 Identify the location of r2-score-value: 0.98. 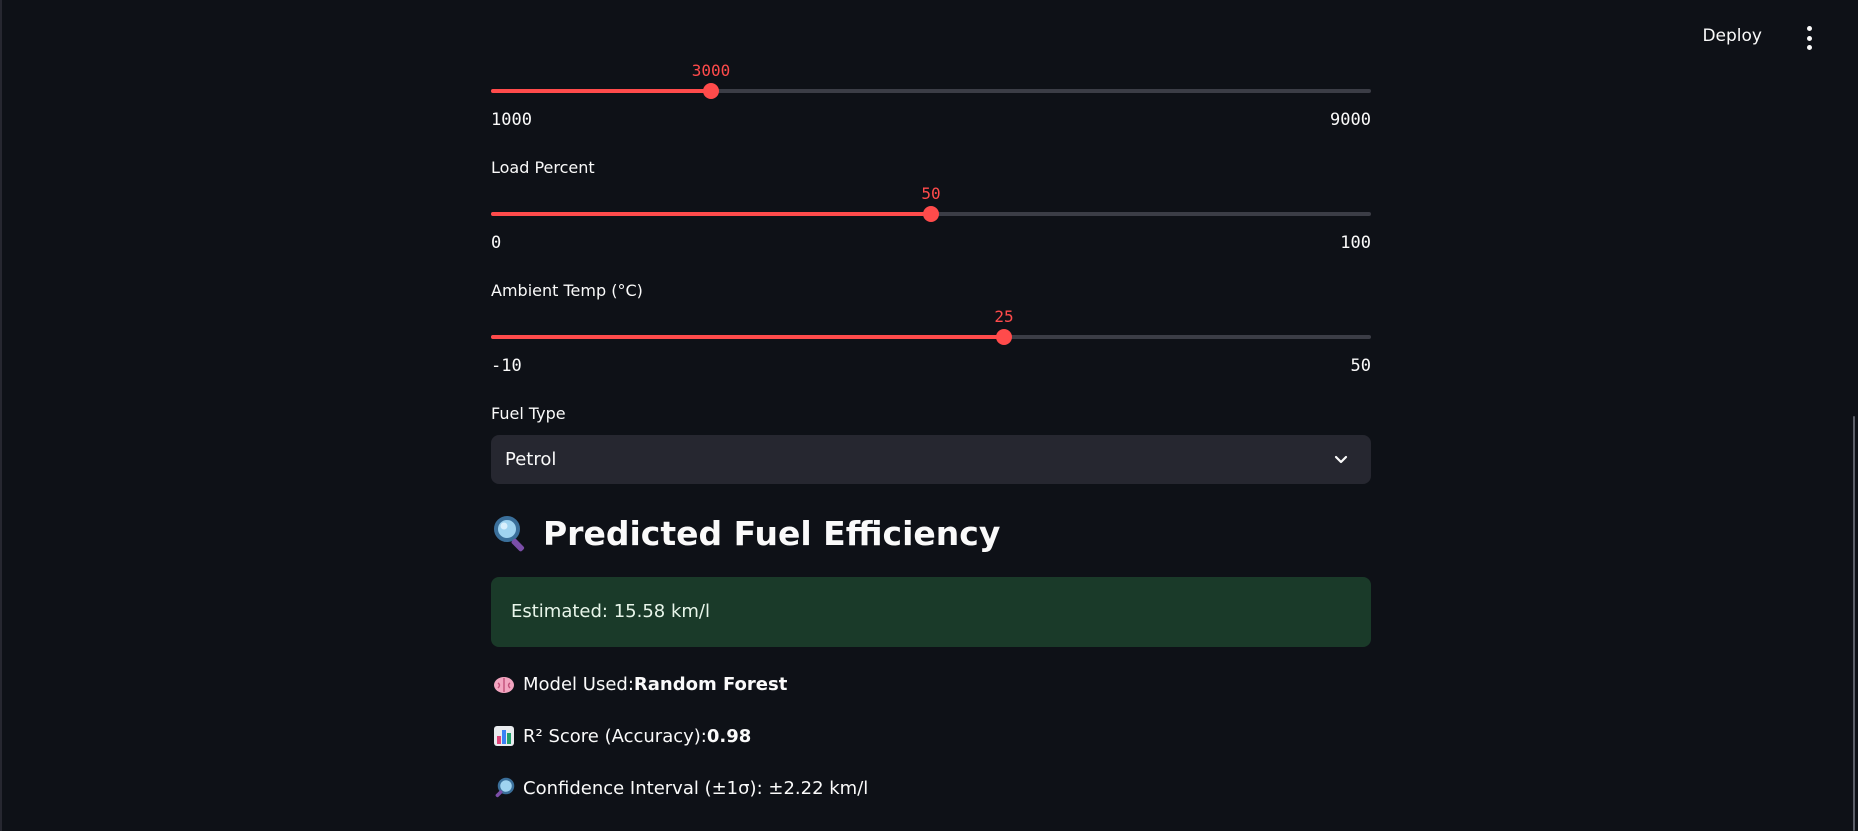
(729, 736).